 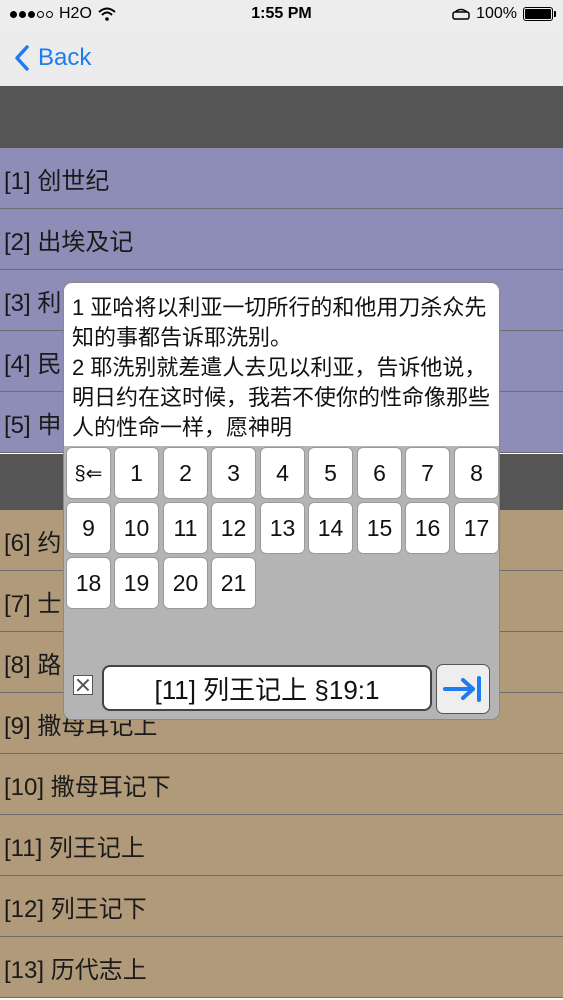 What do you see at coordinates (233, 583) in the screenshot?
I see `number-key: 21` at bounding box center [233, 583].